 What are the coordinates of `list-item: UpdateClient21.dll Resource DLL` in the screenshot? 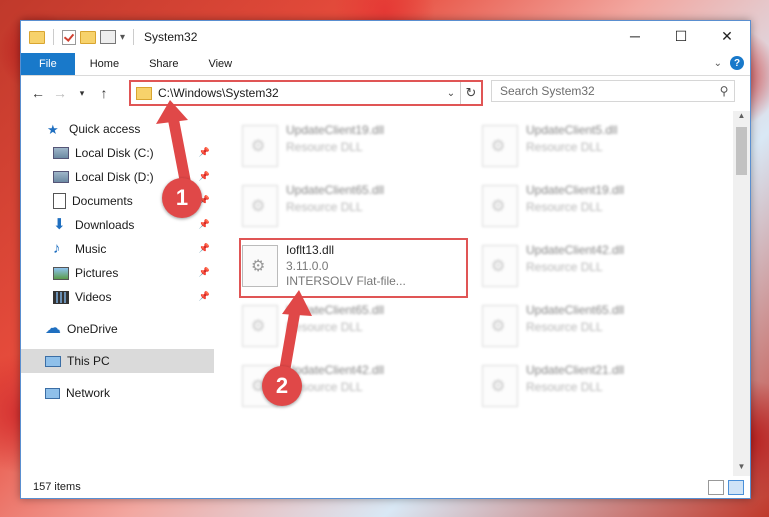 It's located at (586, 387).